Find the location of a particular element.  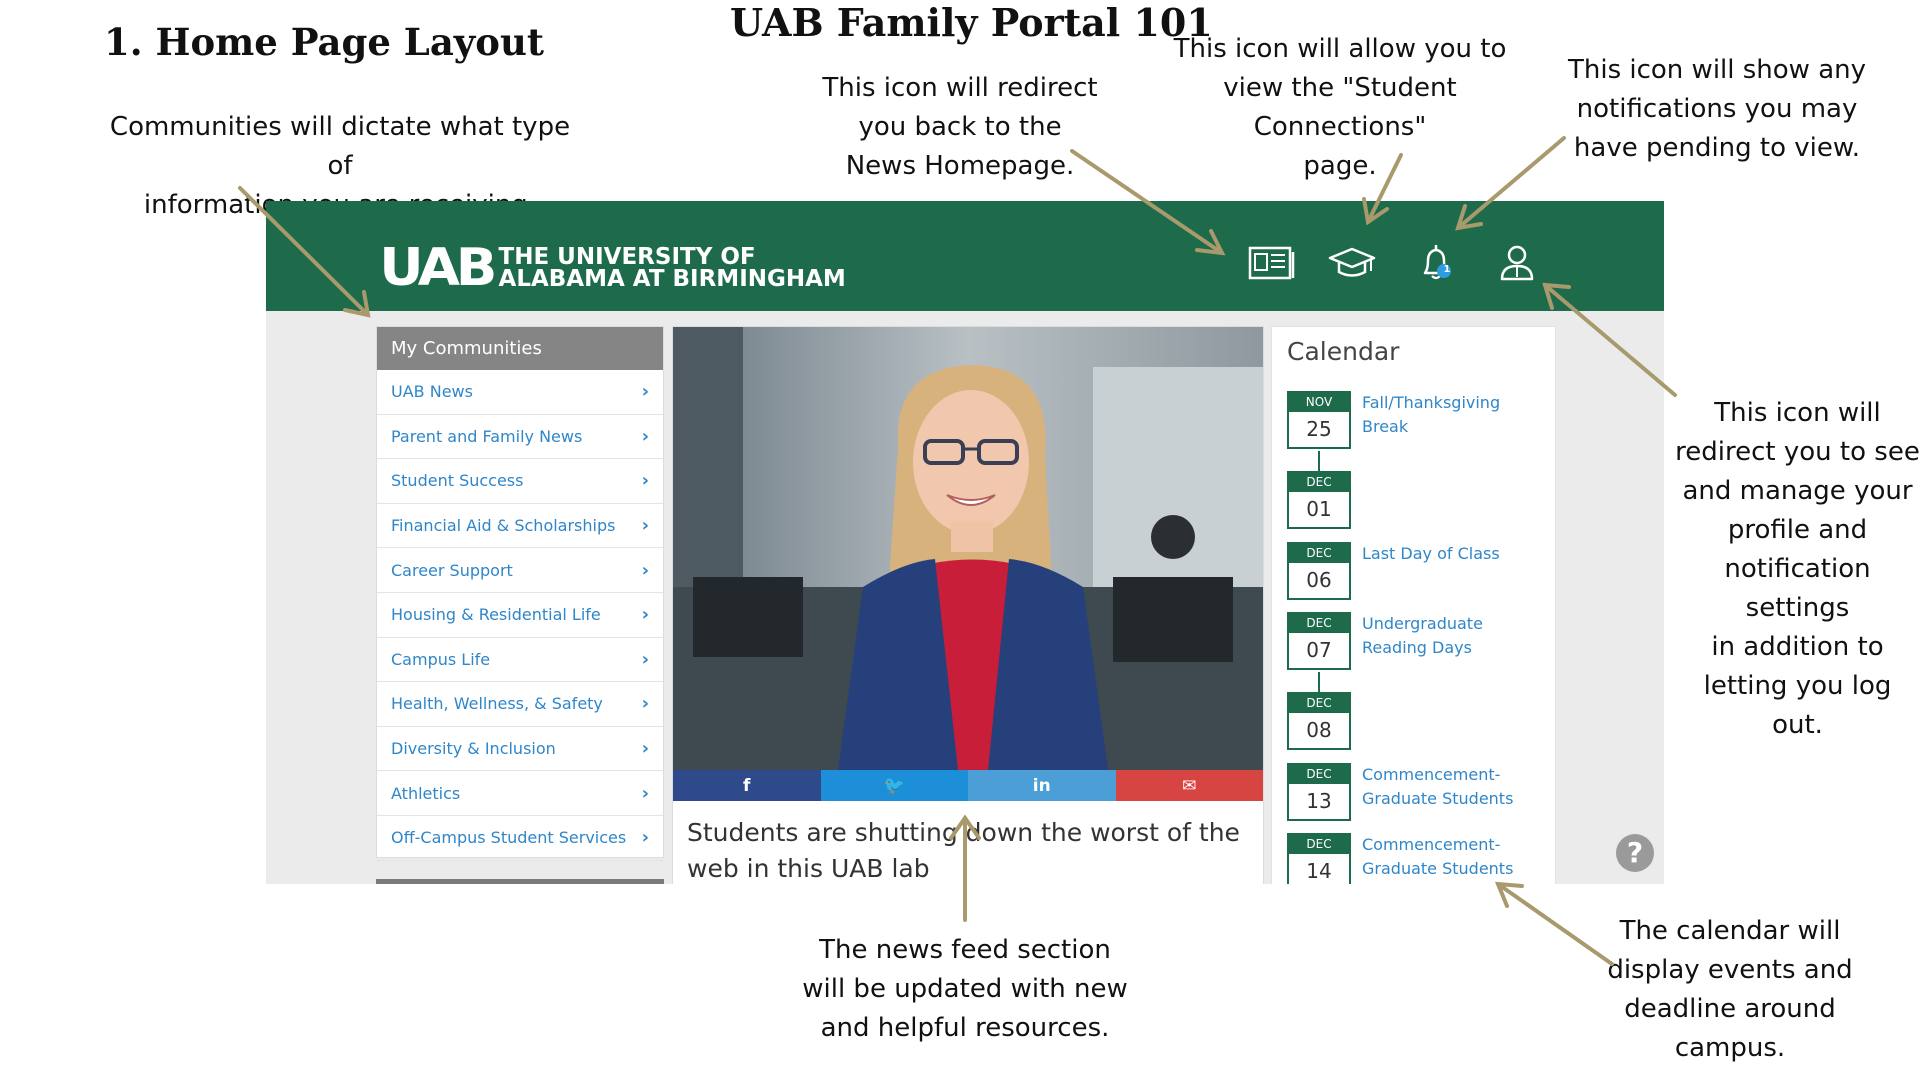

arrow-communities is located at coordinates (304, 251).